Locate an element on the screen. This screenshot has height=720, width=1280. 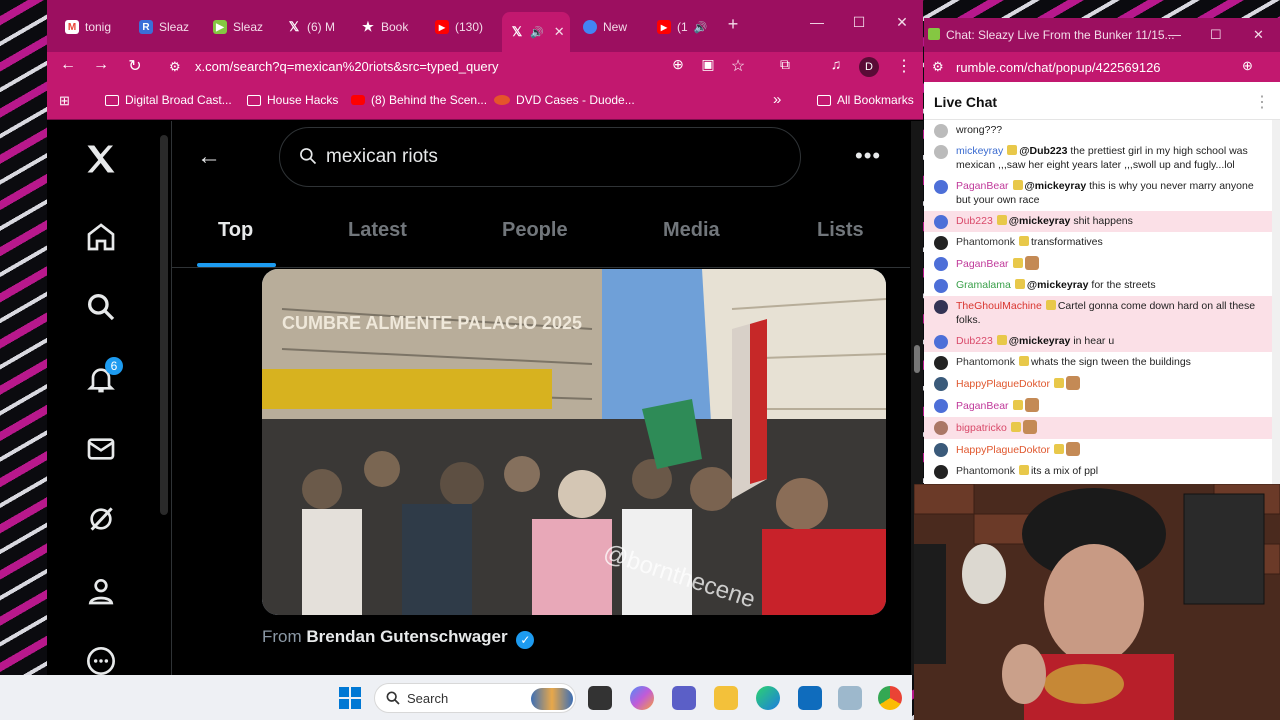
tab-latest: Latest is located at coordinates (377, 230).